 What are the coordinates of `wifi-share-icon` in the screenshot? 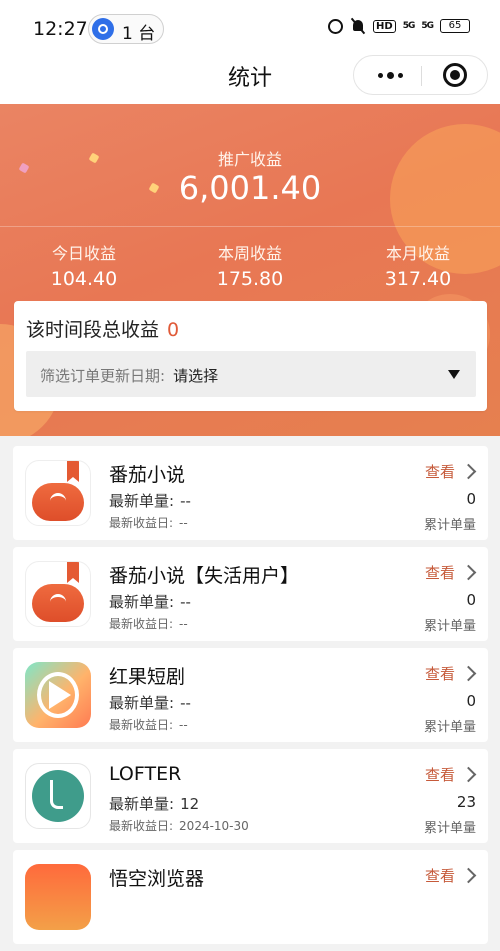 It's located at (103, 29).